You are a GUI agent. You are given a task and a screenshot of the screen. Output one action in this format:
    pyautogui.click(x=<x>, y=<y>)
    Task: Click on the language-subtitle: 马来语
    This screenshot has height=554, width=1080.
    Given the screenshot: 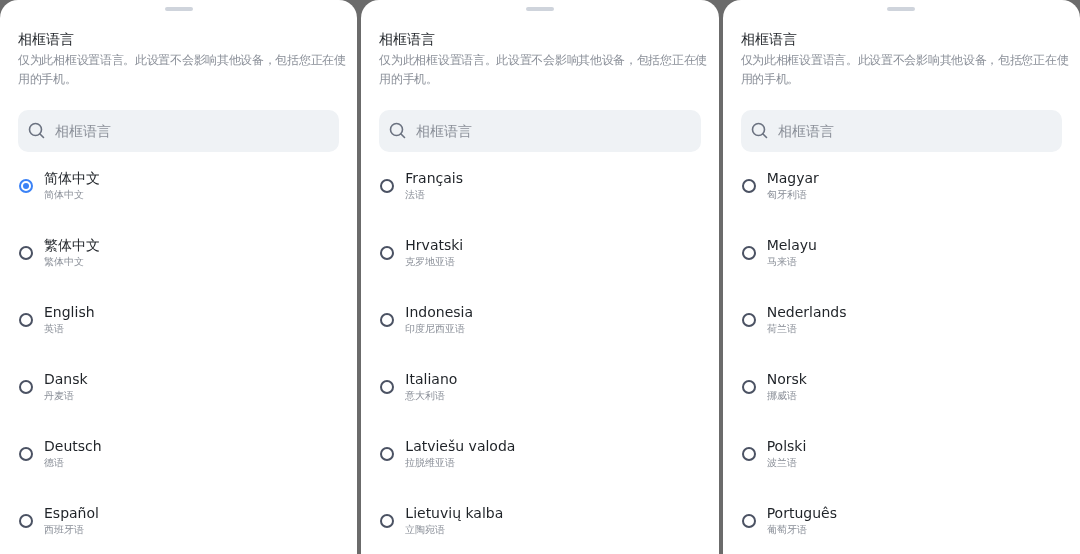 What is the action you would take?
    pyautogui.click(x=782, y=262)
    